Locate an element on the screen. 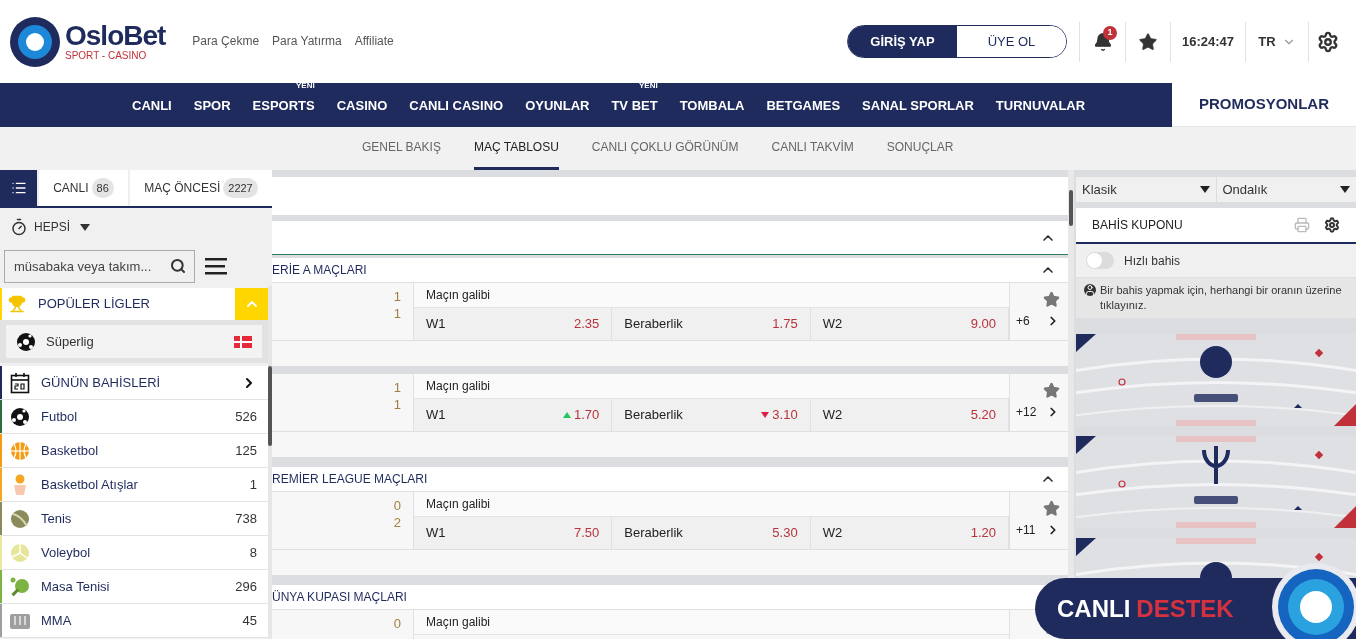 The height and width of the screenshot is (639, 1356). nav-link: BETGAMES is located at coordinates (803, 105).